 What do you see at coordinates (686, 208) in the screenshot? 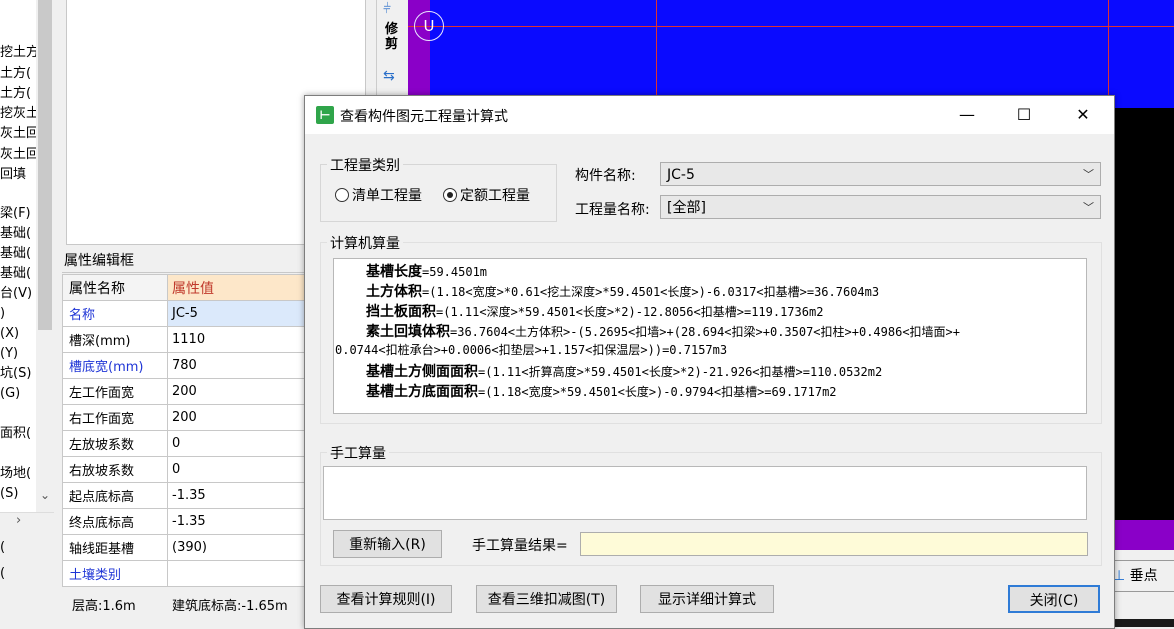
I see `quantity-name-value: [全部]` at bounding box center [686, 208].